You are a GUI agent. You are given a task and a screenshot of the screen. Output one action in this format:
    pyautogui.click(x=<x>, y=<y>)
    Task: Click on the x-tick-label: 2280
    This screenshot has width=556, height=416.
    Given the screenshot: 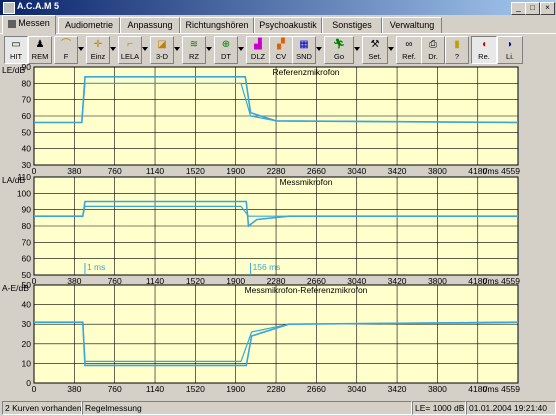 What is the action you would take?
    pyautogui.click(x=276, y=388)
    